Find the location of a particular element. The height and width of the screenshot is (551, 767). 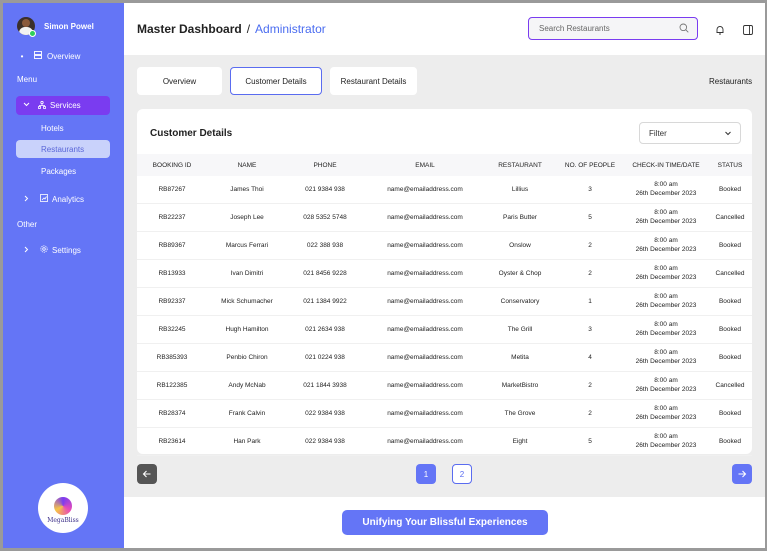

sidebar-item-restaurants: Restaurants is located at coordinates (63, 149).